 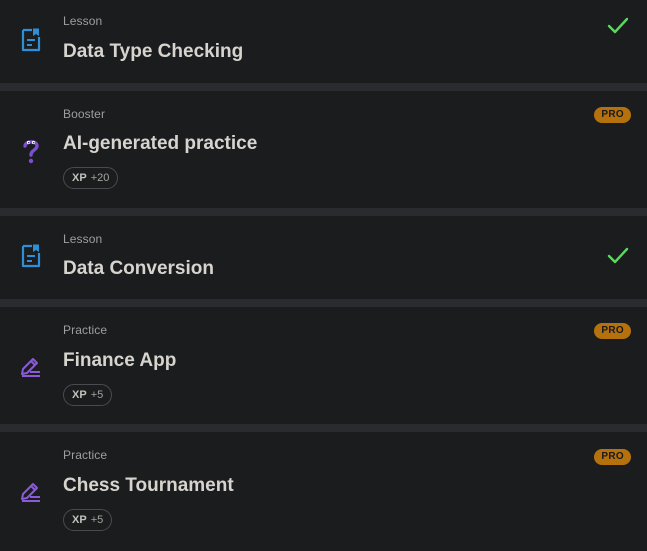 I want to click on item-title: Chess Tournament, so click(x=148, y=485).